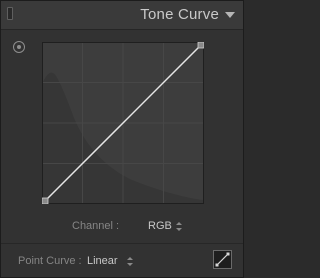  What do you see at coordinates (179, 14) in the screenshot?
I see `panel-title: Tone Curve` at bounding box center [179, 14].